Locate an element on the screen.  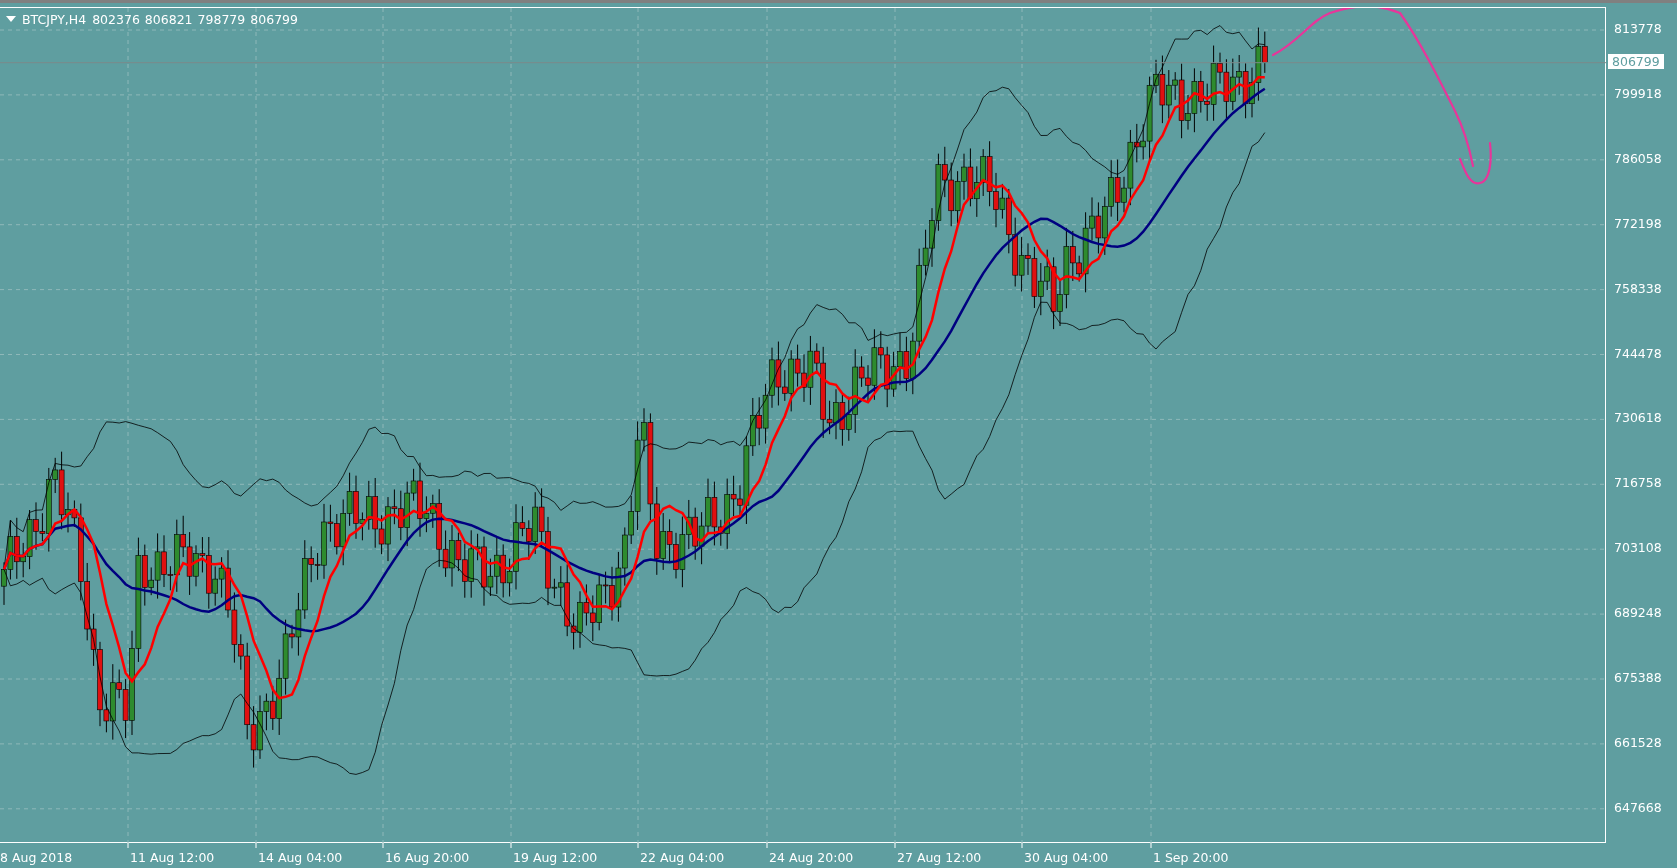
time-label: 14 Aug 04:00 is located at coordinates (300, 857).